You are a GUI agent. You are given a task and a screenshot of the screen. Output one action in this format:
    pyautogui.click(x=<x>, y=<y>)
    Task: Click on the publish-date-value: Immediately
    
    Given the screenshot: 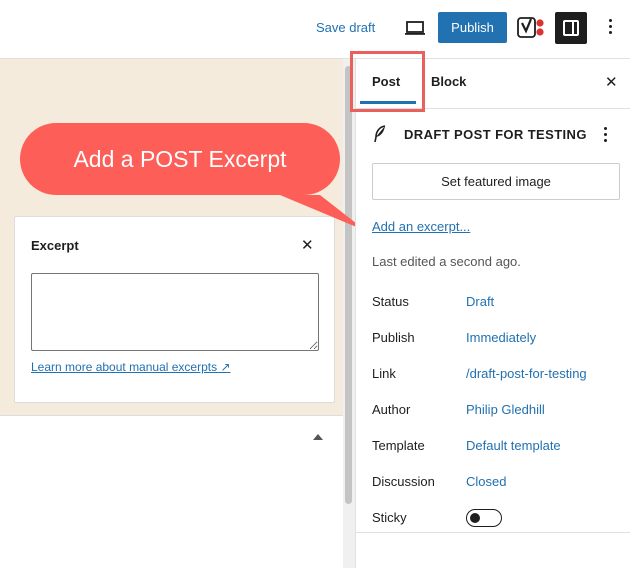 What is the action you would take?
    pyautogui.click(x=501, y=337)
    